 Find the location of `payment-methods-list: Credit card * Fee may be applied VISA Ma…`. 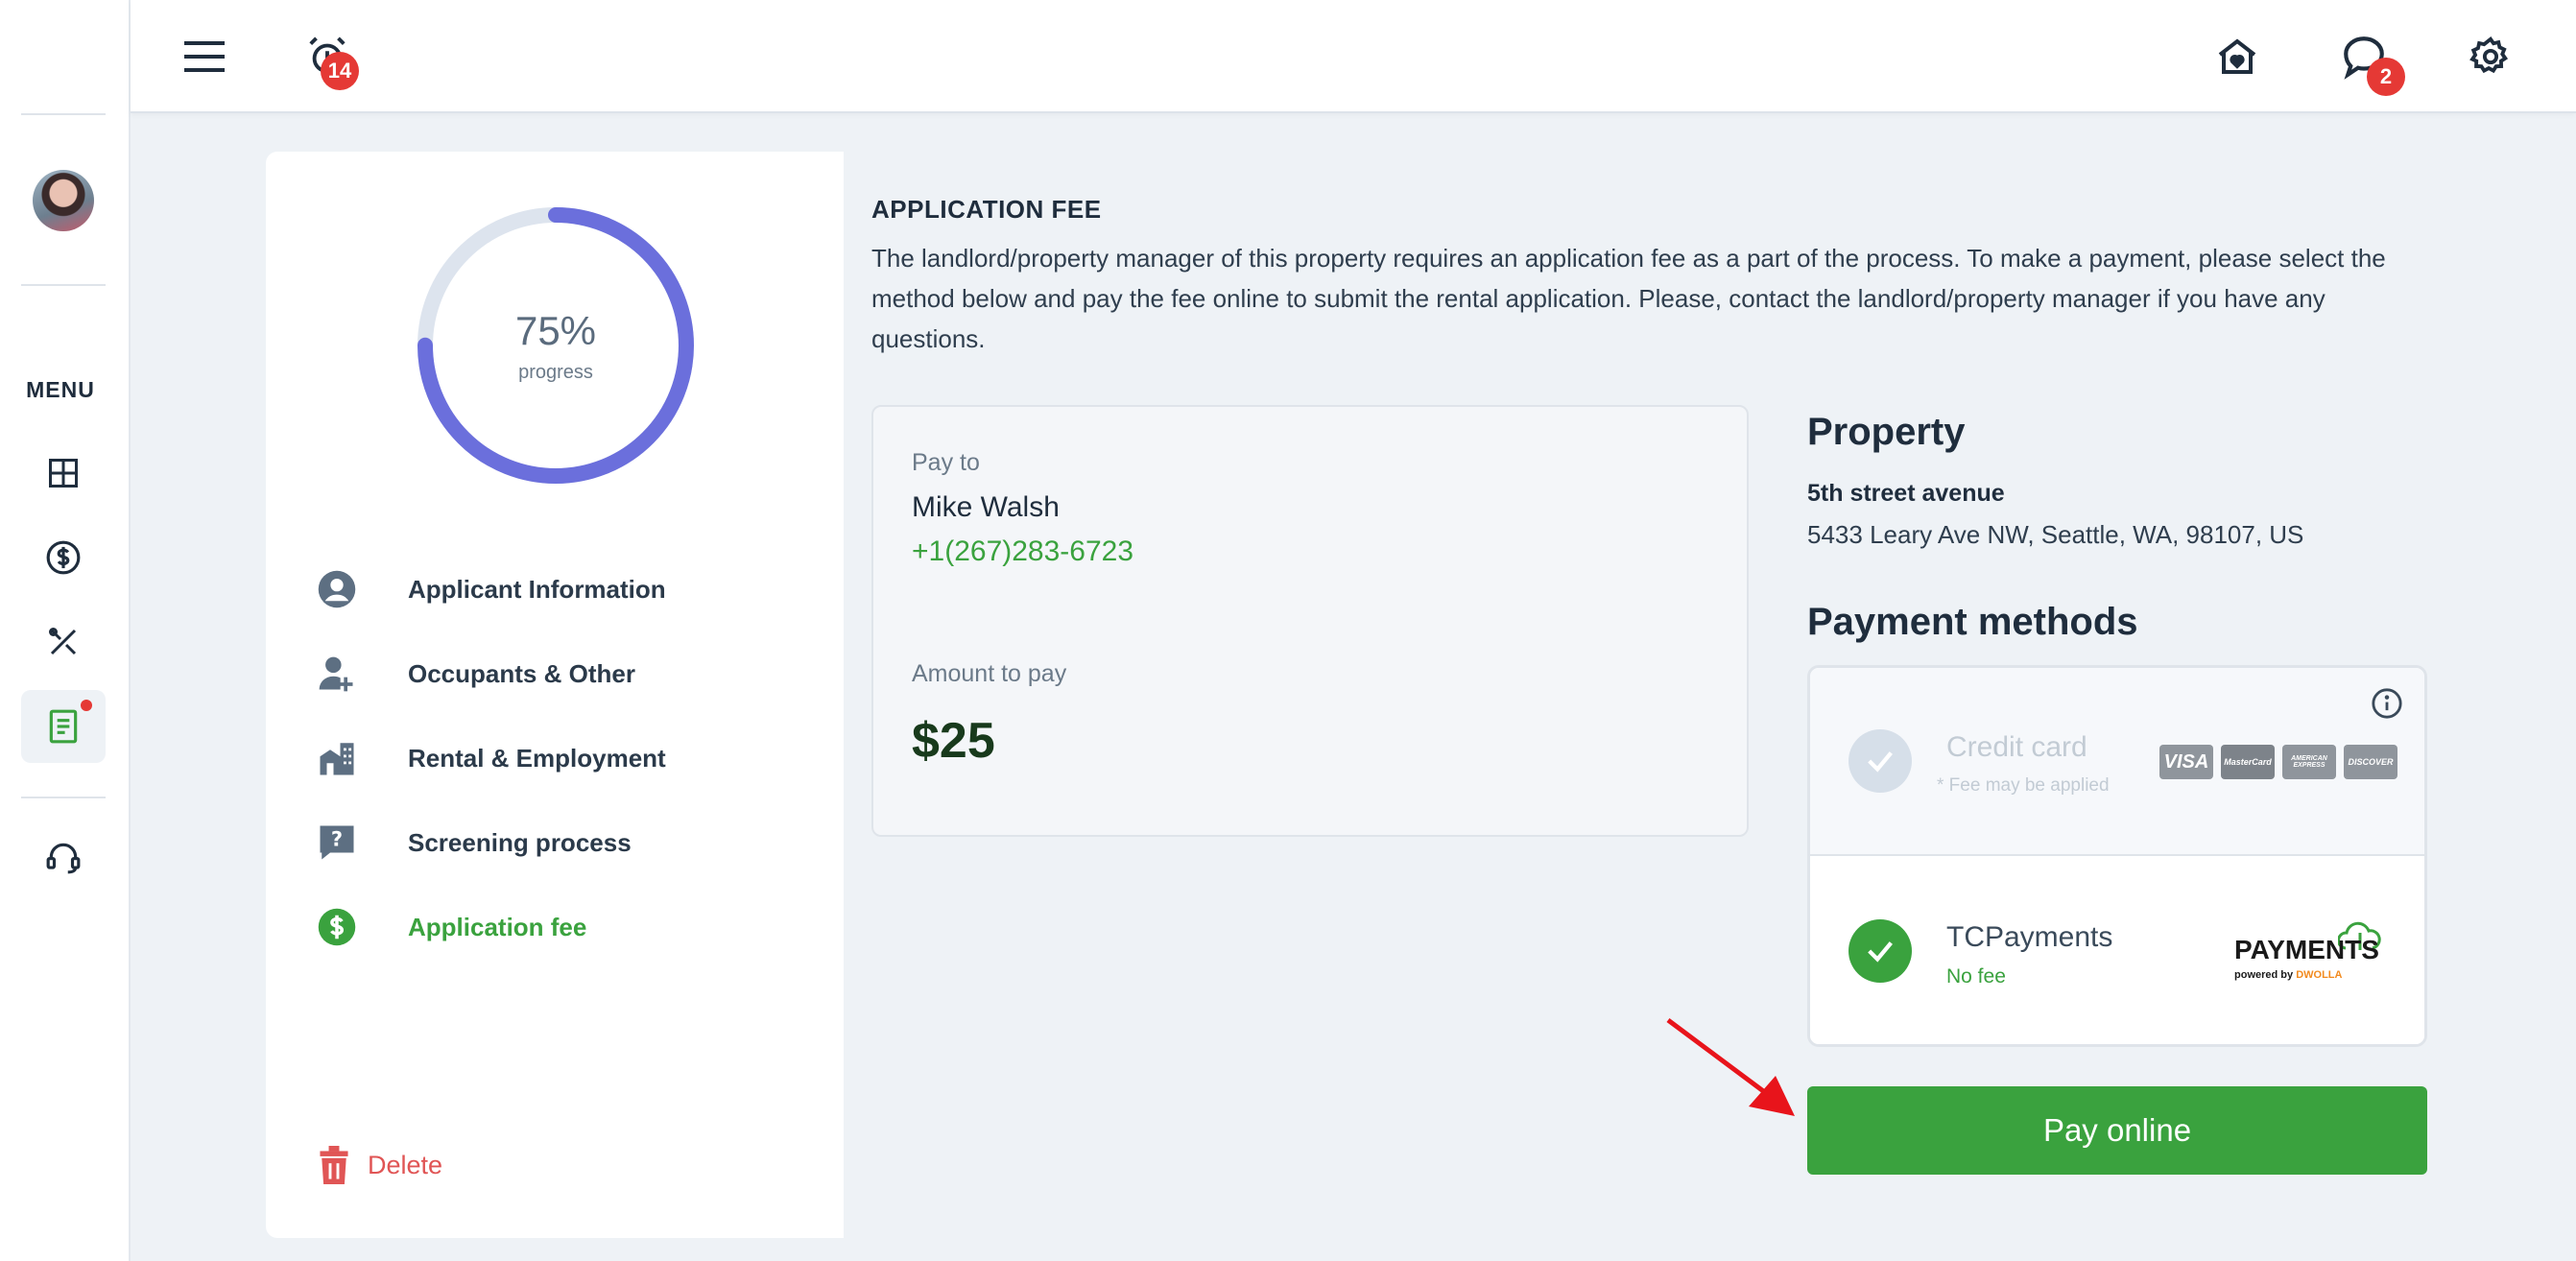

payment-methods-list: Credit card * Fee may be applied VISA Ma… is located at coordinates (2117, 856).